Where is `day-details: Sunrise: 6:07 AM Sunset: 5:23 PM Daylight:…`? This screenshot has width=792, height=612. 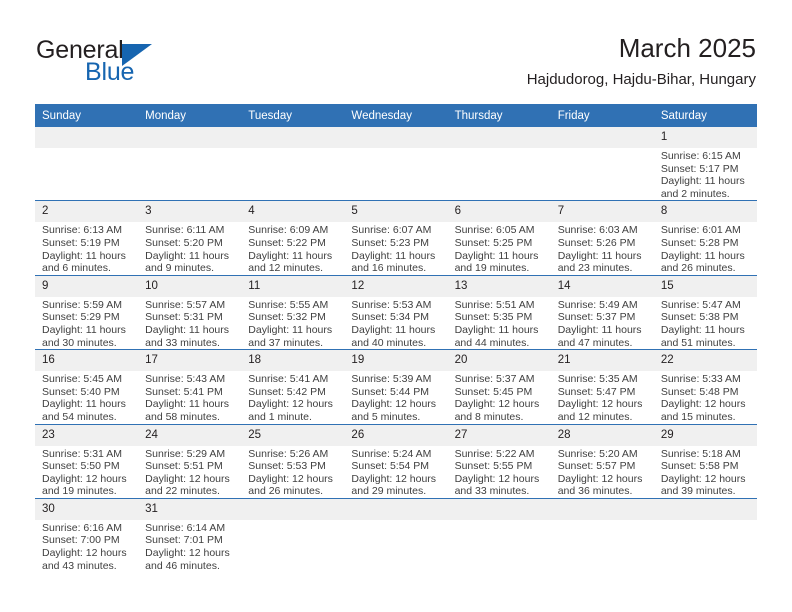 day-details: Sunrise: 6:07 AM Sunset: 5:23 PM Daylight:… is located at coordinates (395, 248).